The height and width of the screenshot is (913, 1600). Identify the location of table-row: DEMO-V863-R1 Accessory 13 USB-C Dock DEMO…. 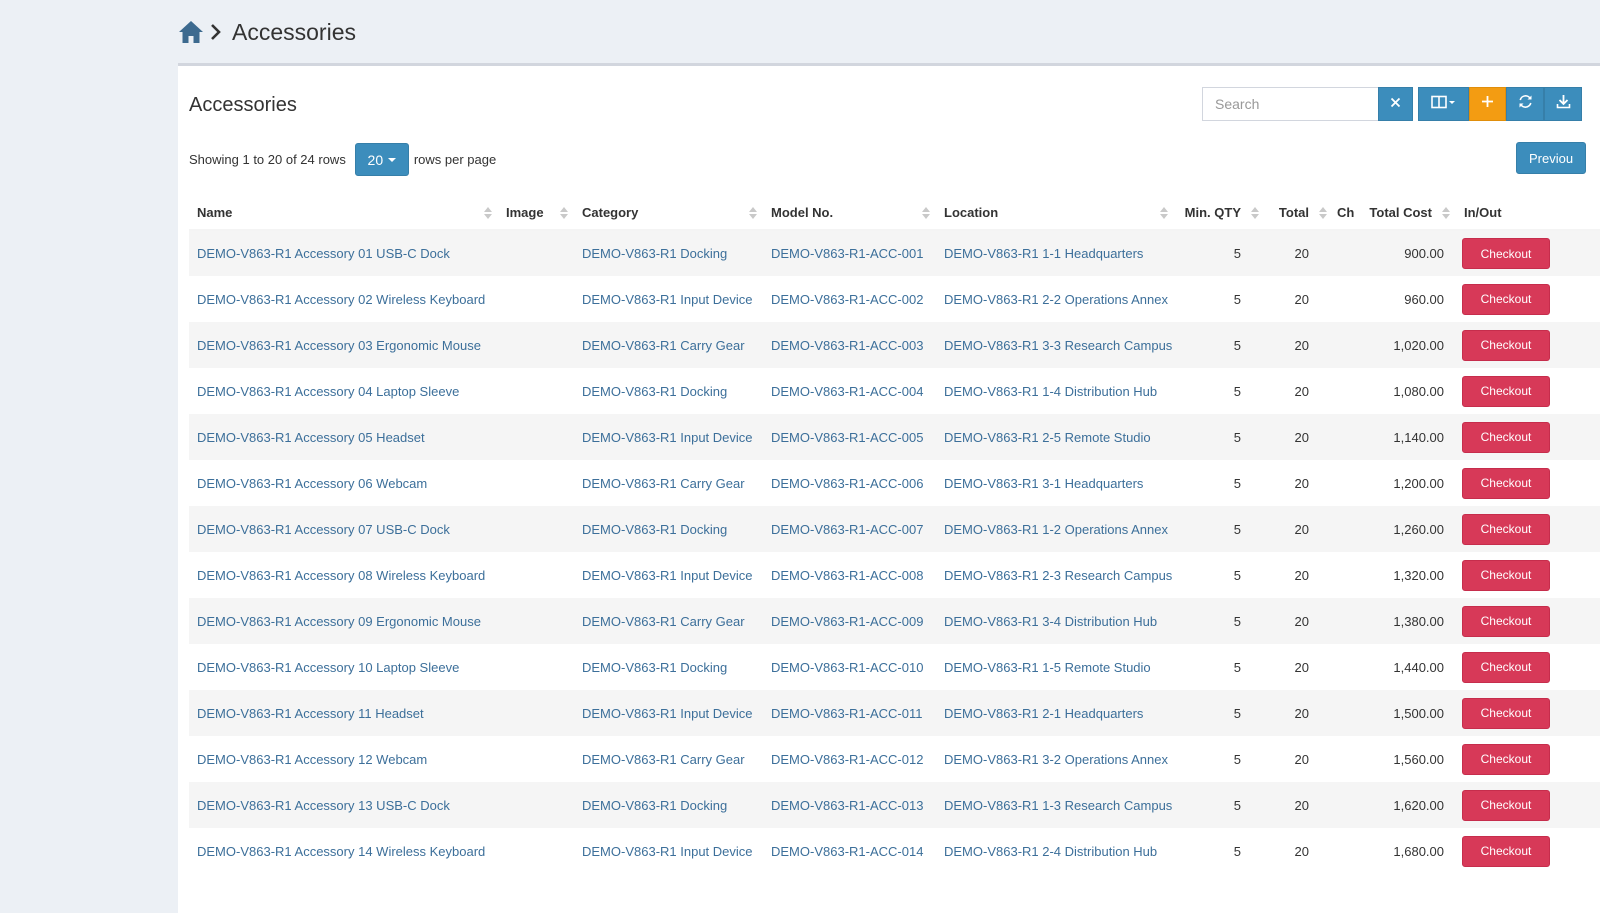
(894, 805).